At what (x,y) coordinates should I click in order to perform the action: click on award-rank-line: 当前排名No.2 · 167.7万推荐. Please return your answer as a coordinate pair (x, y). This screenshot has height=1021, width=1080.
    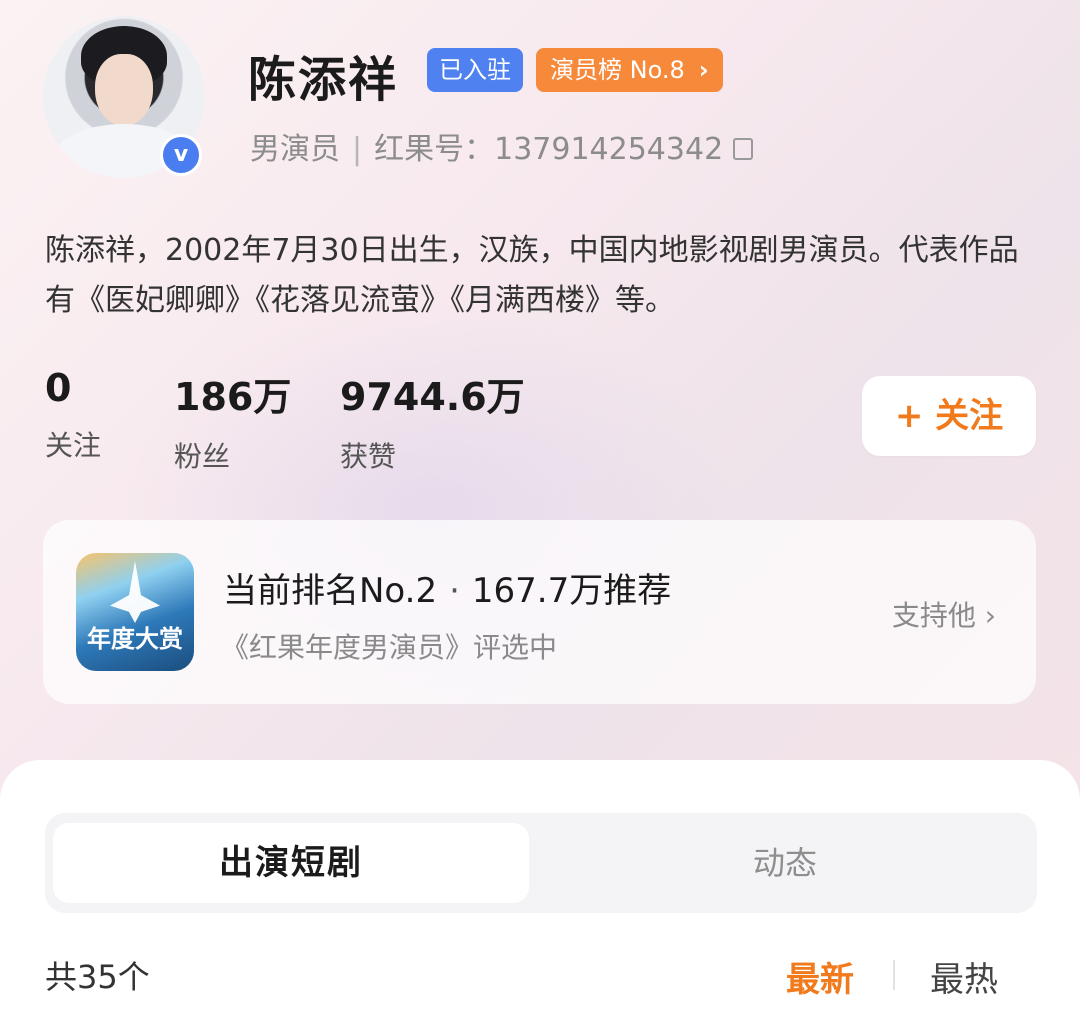
    Looking at the image, I should click on (447, 587).